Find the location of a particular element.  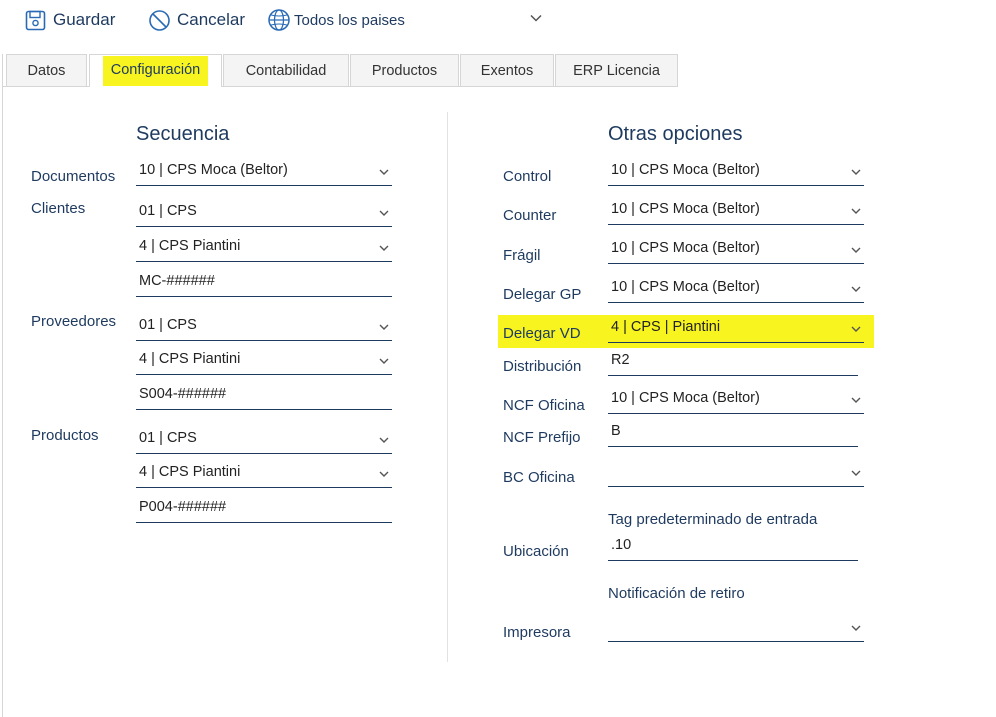

delegar-vd-value: 4 | CPS | Piantini is located at coordinates (666, 327).